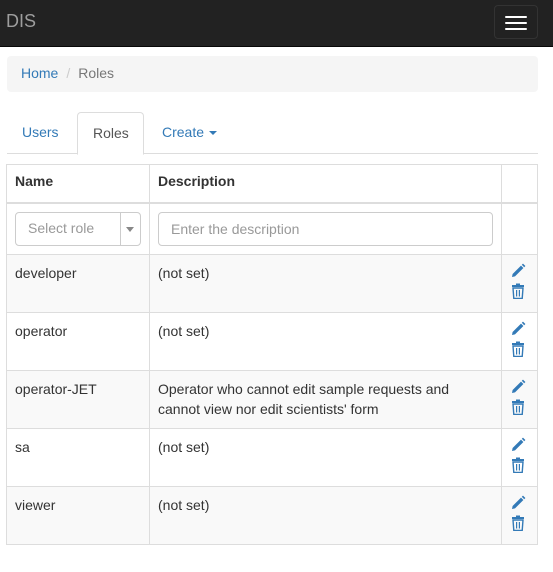 The image size is (553, 572). Describe the element at coordinates (39, 73) in the screenshot. I see `breadcrumb-home-link: Home` at that location.